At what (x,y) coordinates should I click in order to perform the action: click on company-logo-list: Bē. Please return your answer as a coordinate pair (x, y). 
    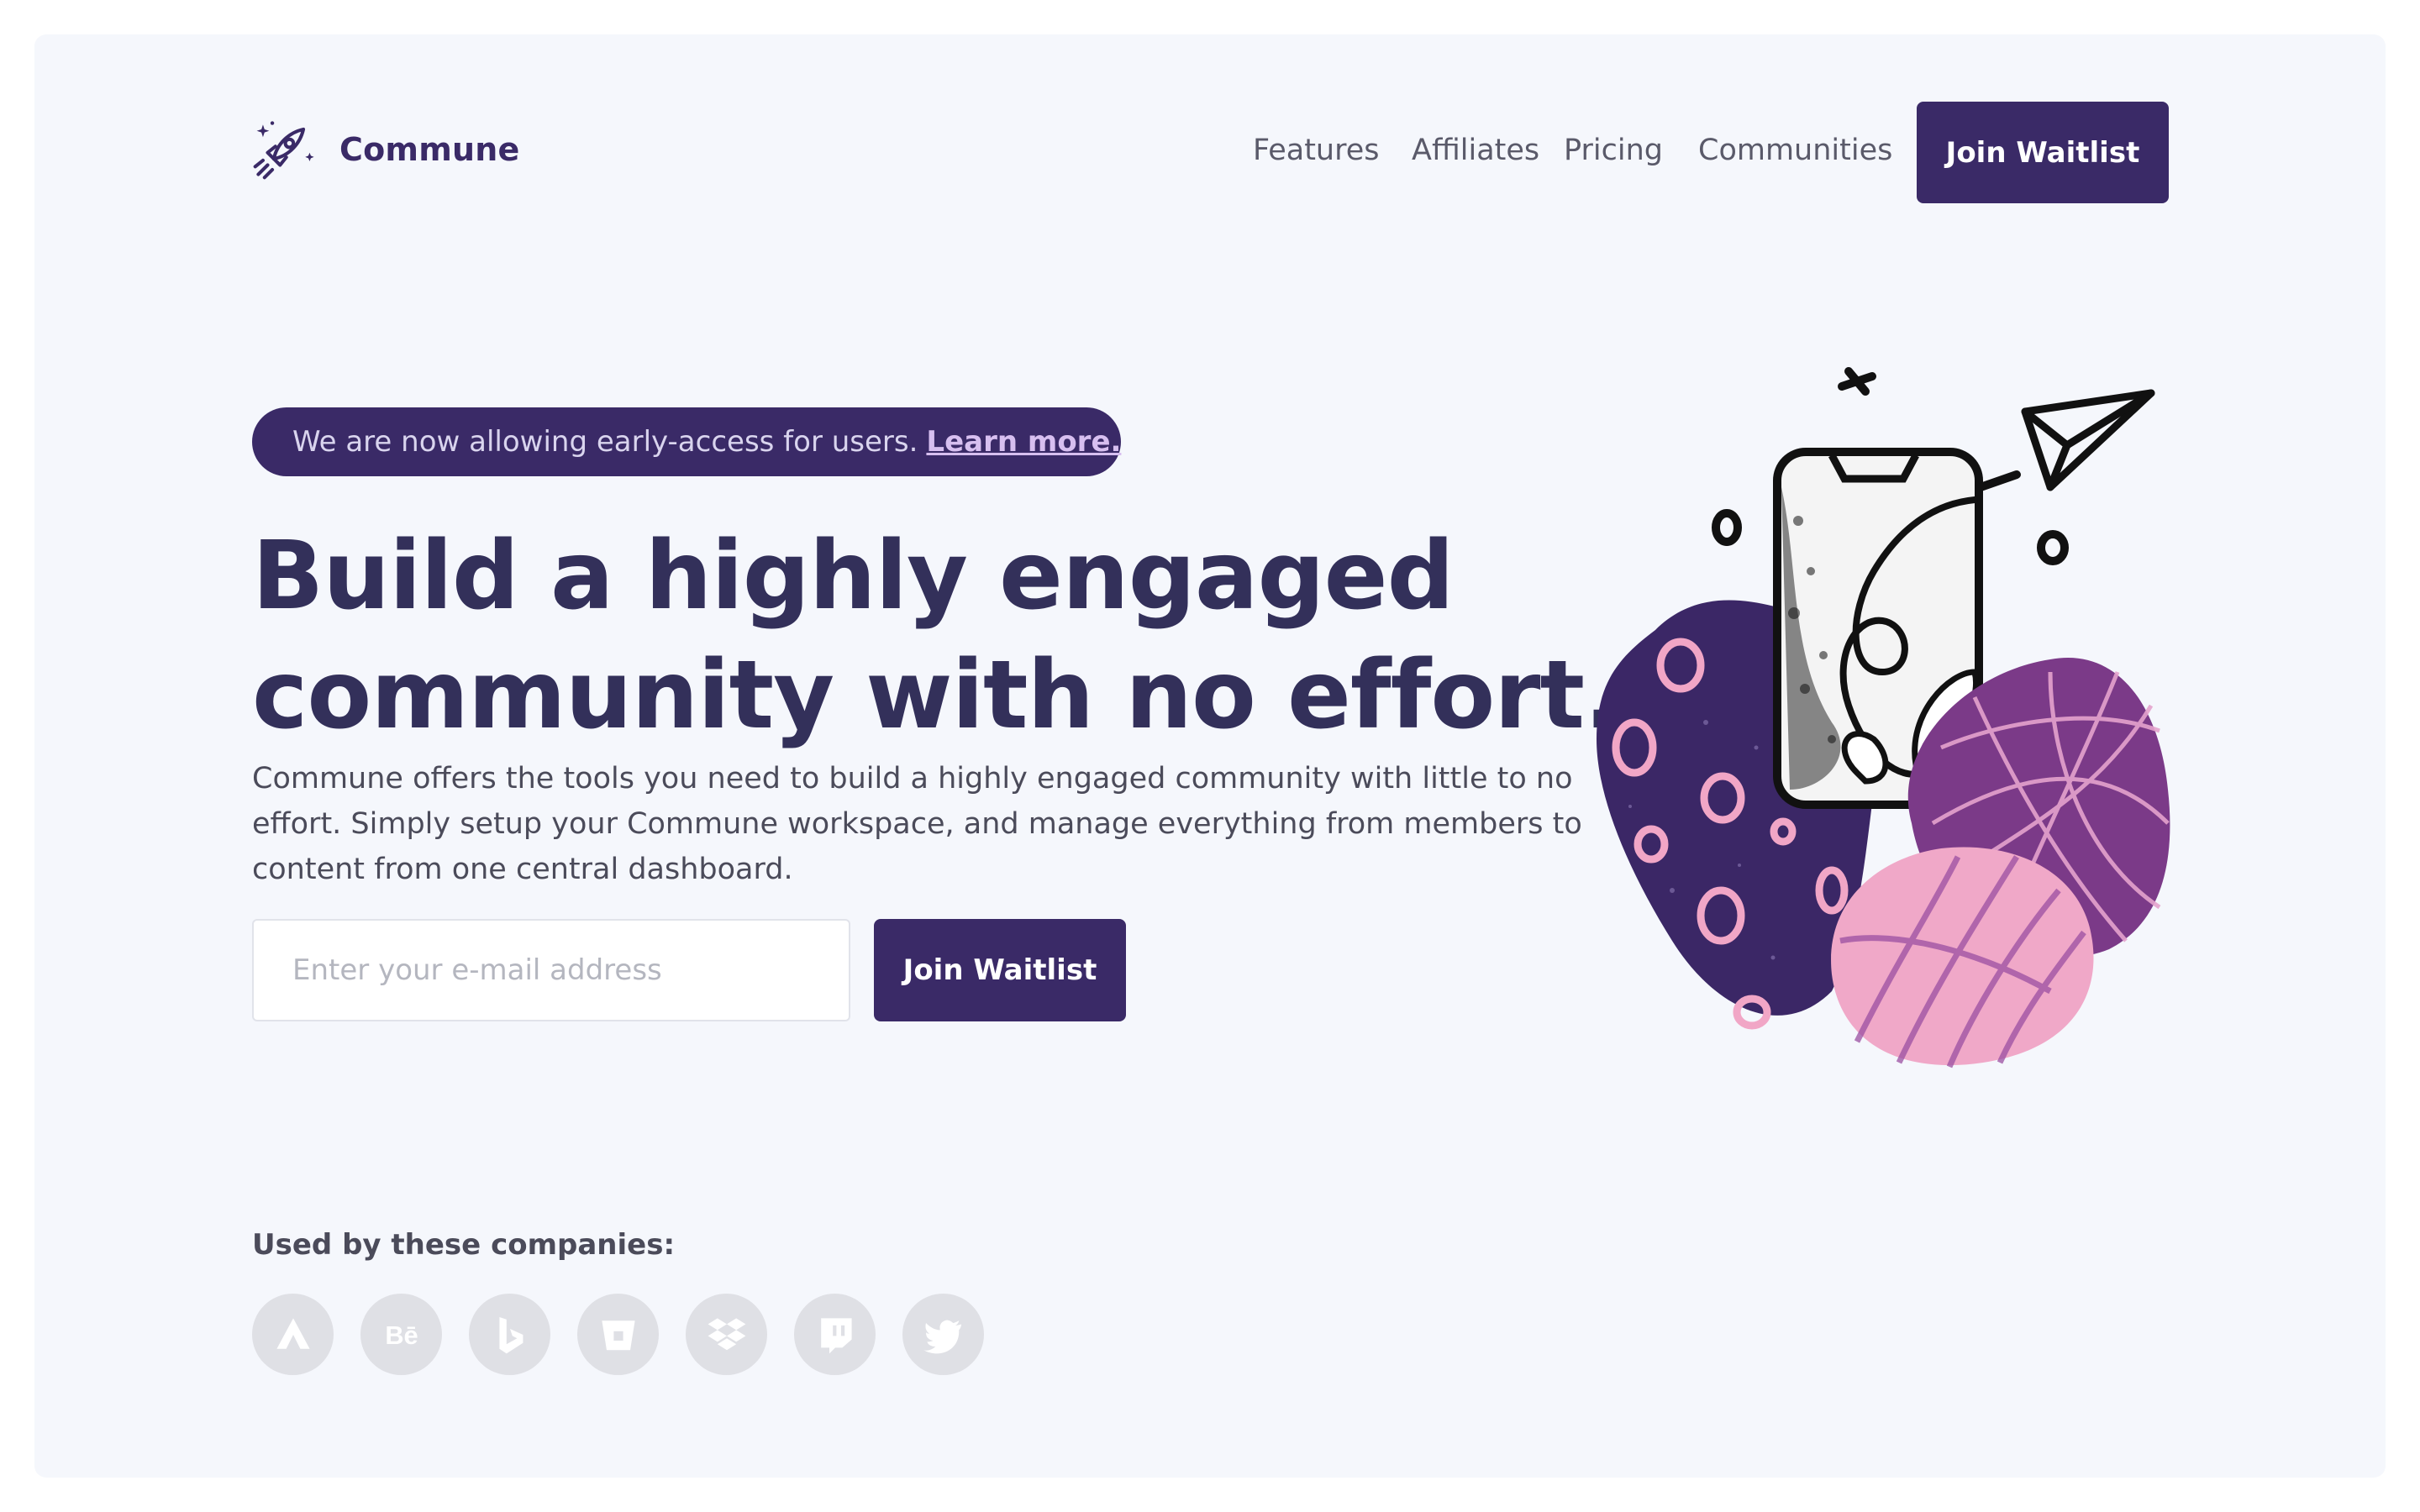
    Looking at the image, I should click on (618, 1334).